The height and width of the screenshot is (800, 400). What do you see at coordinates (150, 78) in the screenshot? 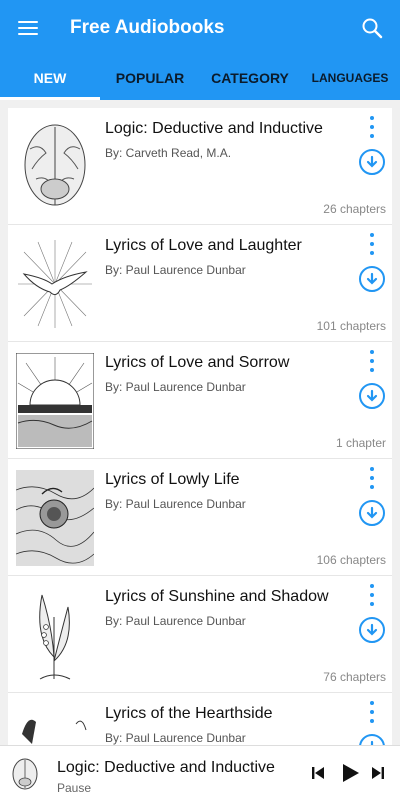
I see `tab-popular: POPULAR` at bounding box center [150, 78].